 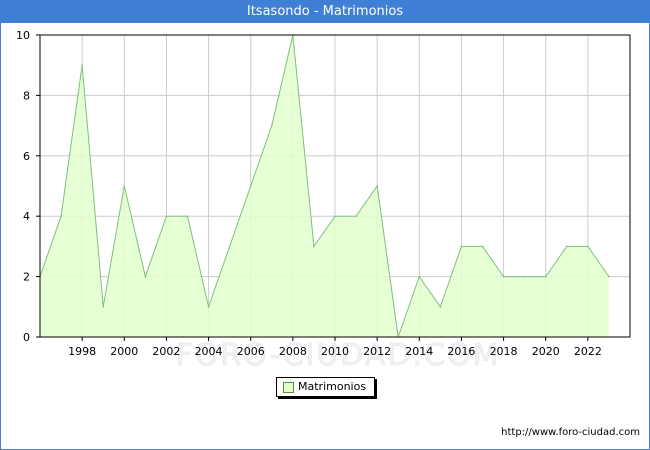 What do you see at coordinates (419, 351) in the screenshot?
I see `x-tick-label: 2014` at bounding box center [419, 351].